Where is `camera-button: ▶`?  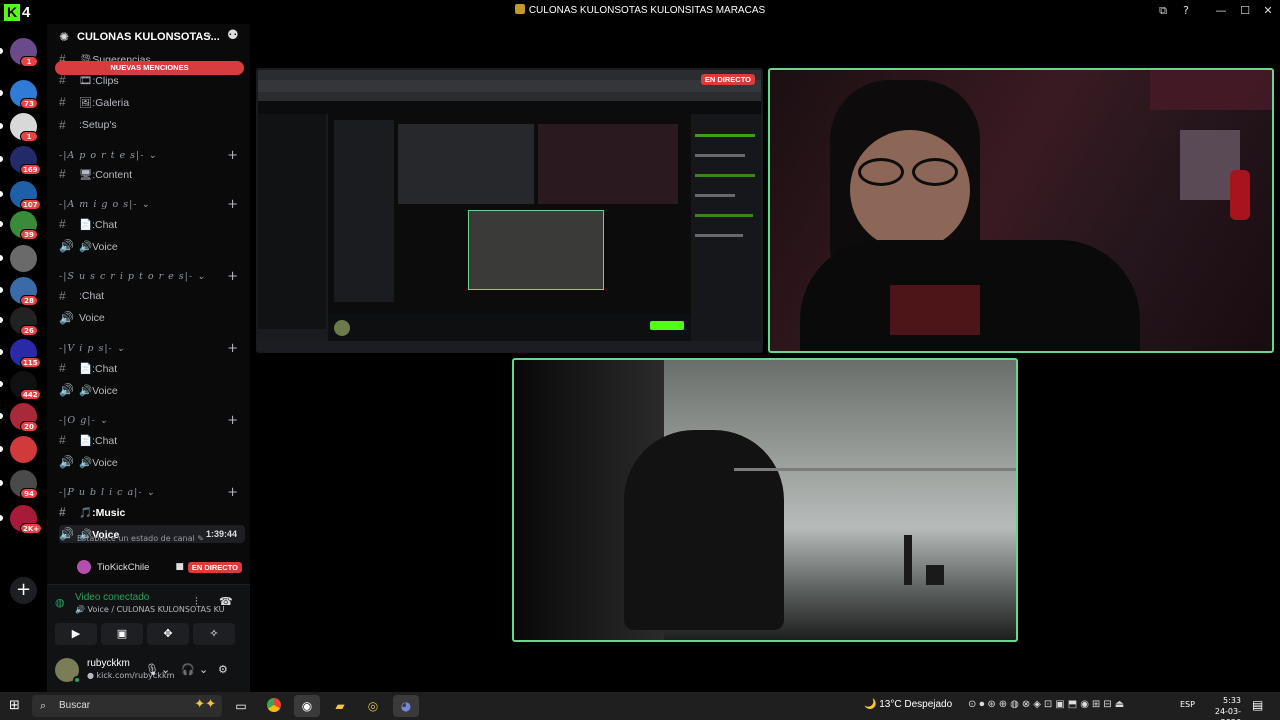
camera-button: ▶ is located at coordinates (76, 634).